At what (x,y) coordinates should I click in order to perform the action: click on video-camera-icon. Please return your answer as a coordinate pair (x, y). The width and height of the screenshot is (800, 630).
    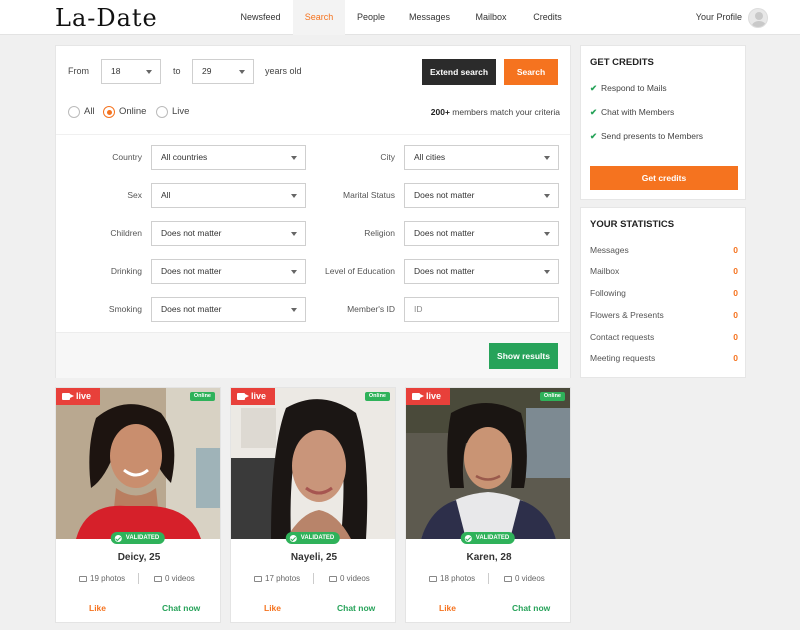
    Looking at the image, I should click on (418, 396).